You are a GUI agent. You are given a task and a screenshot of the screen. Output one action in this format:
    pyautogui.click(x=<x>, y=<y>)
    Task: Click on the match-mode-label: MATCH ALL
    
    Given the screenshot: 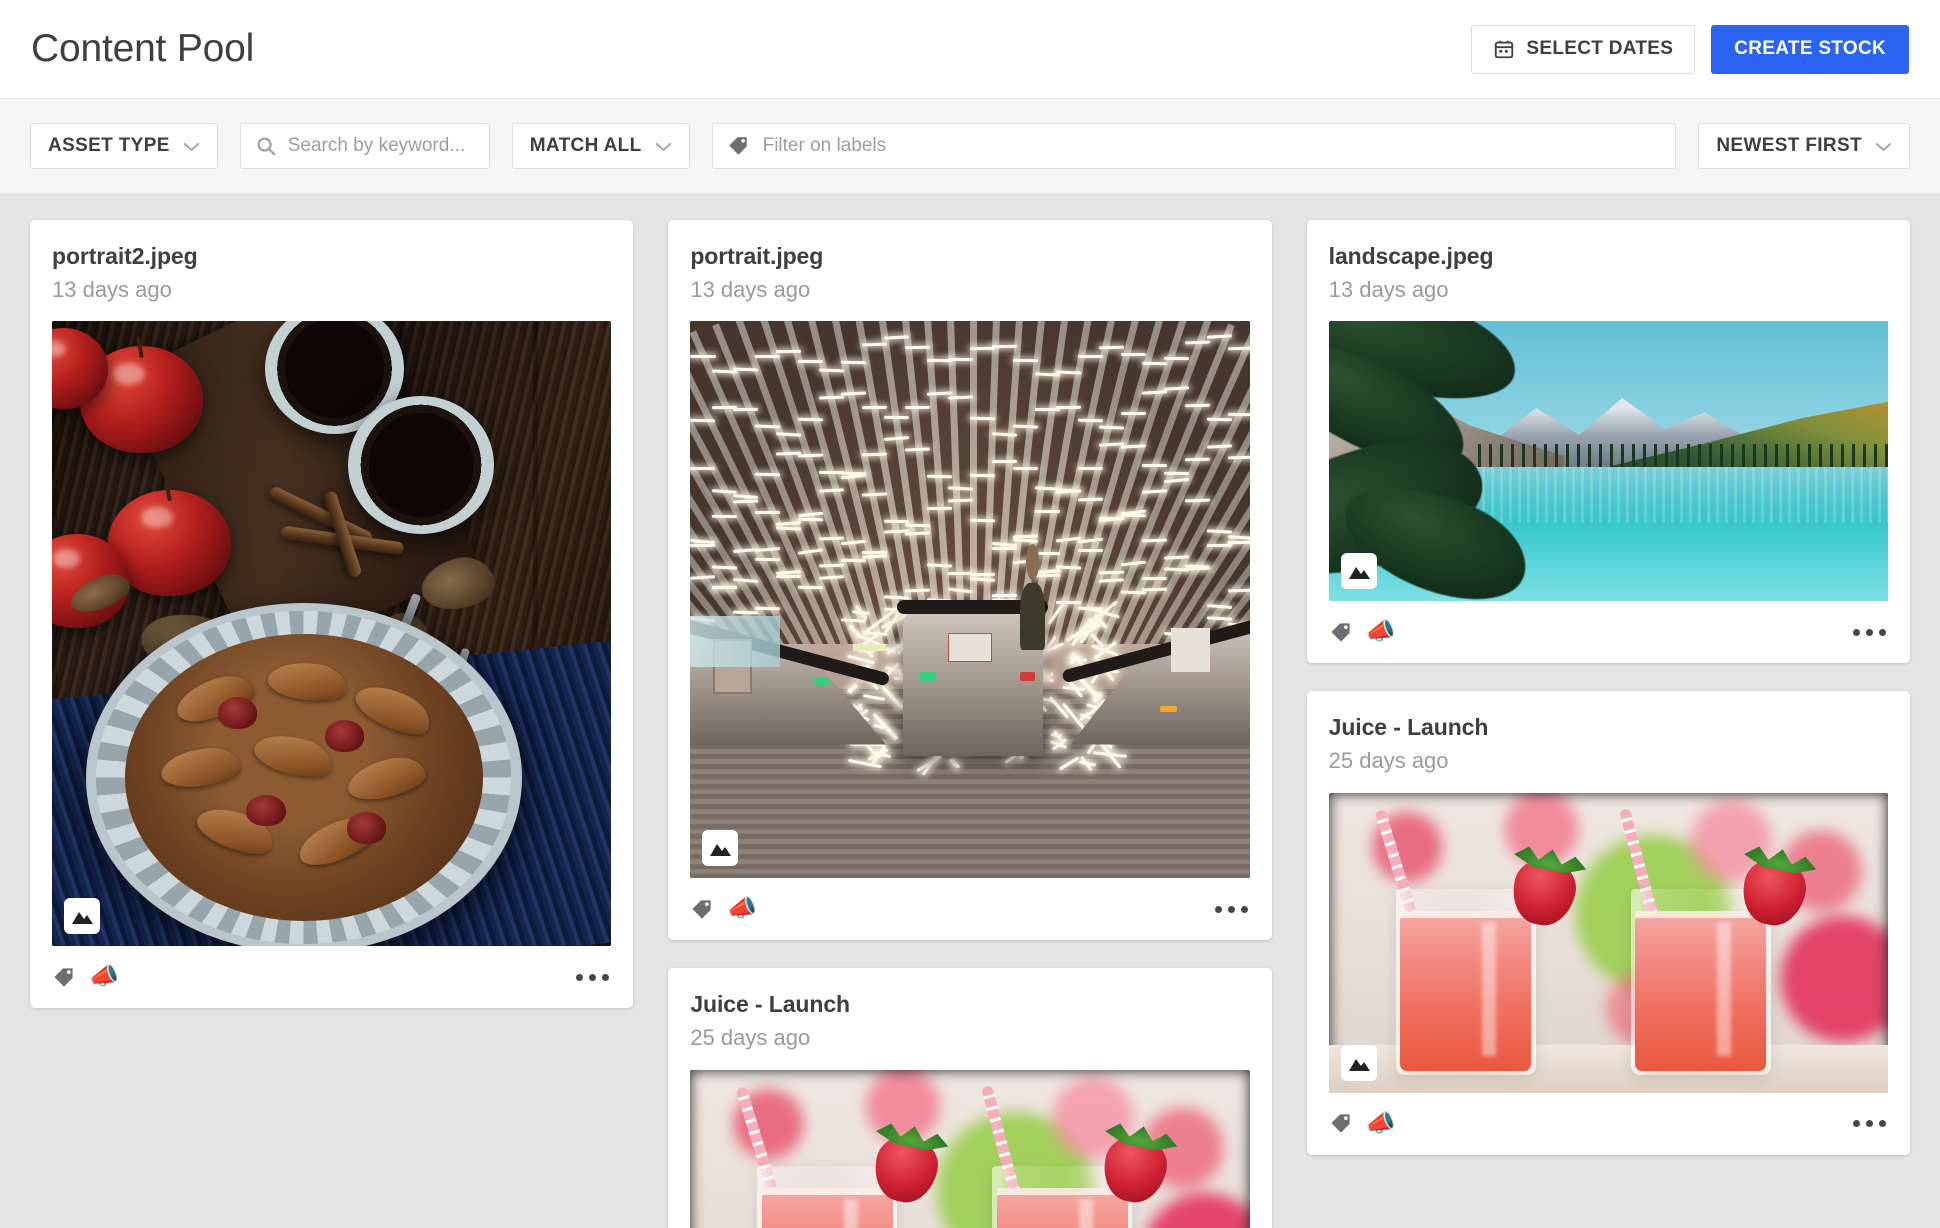 What is the action you would take?
    pyautogui.click(x=585, y=145)
    